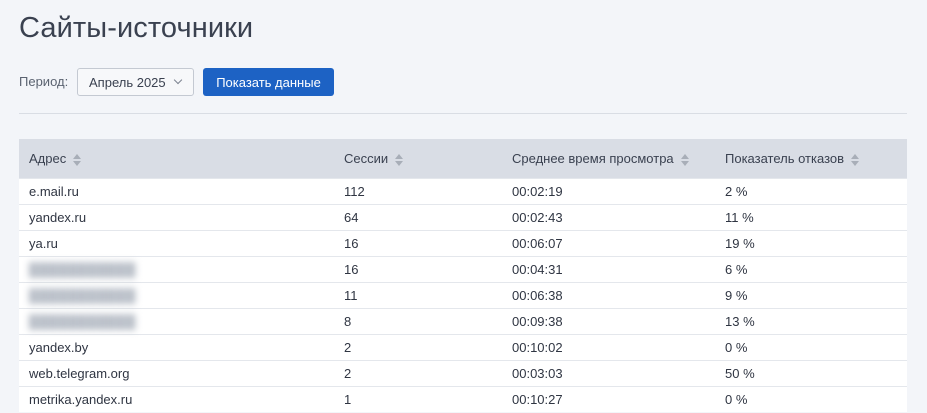 This screenshot has height=413, width=927. I want to click on table-row: ███████████ 11 00:06:38 9 %, so click(463, 295).